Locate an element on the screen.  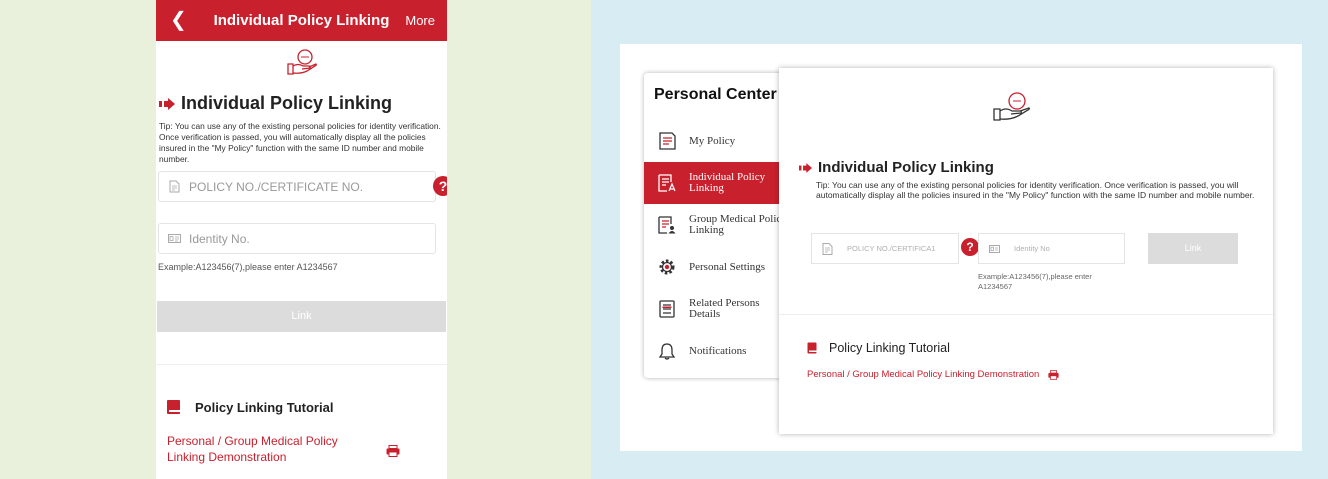
sidebar-item-label: Personal Settings is located at coordinates (727, 266).